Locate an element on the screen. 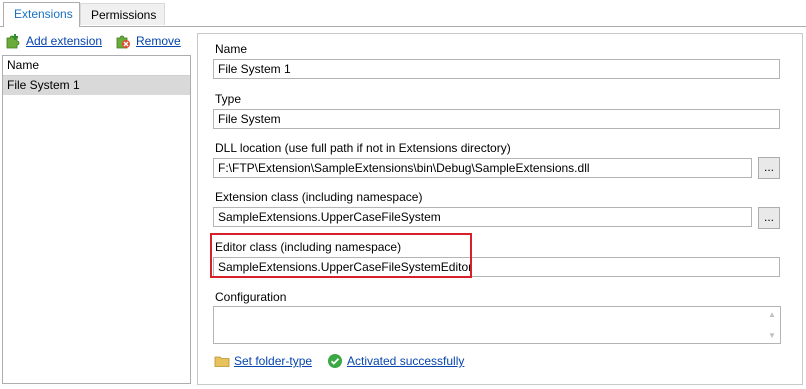 The image size is (806, 389). name-field: File System 1 is located at coordinates (496, 69).